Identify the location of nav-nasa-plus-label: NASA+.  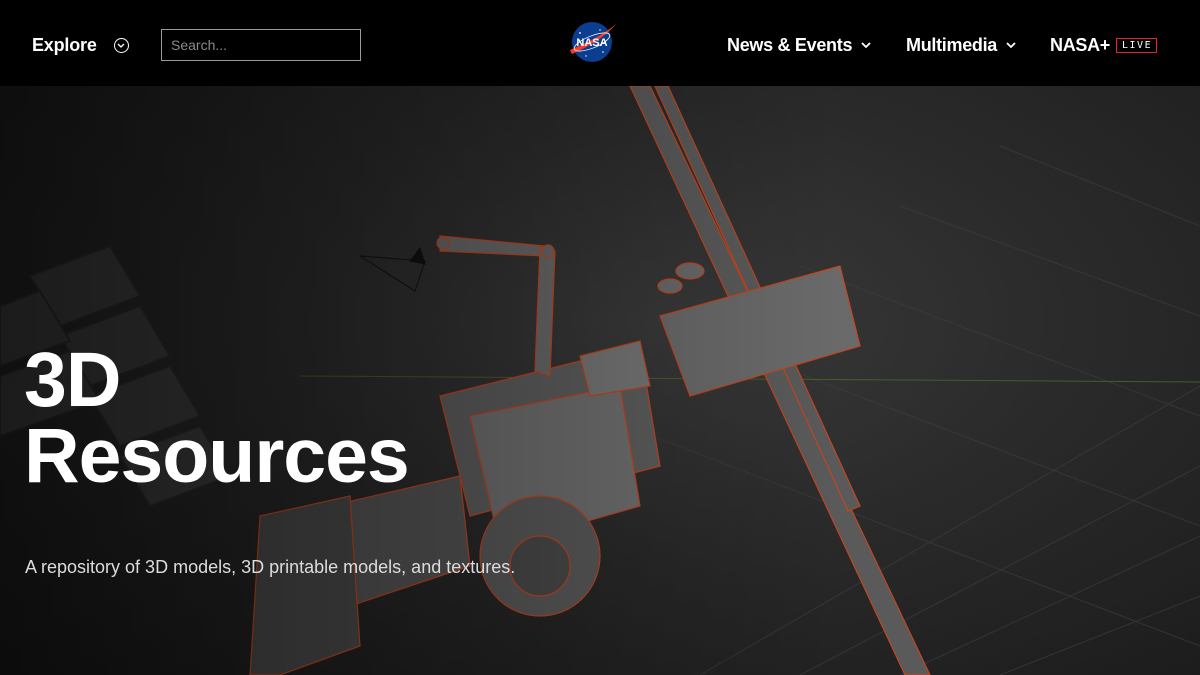
(1080, 44).